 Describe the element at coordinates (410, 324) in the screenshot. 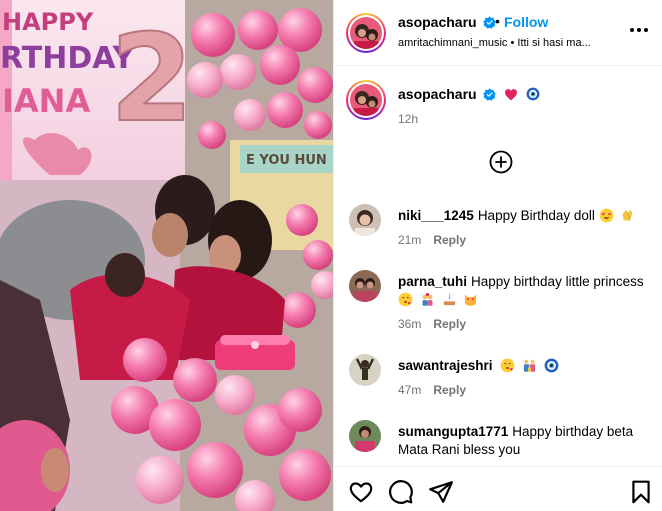

I see `comment-time: 36m` at that location.